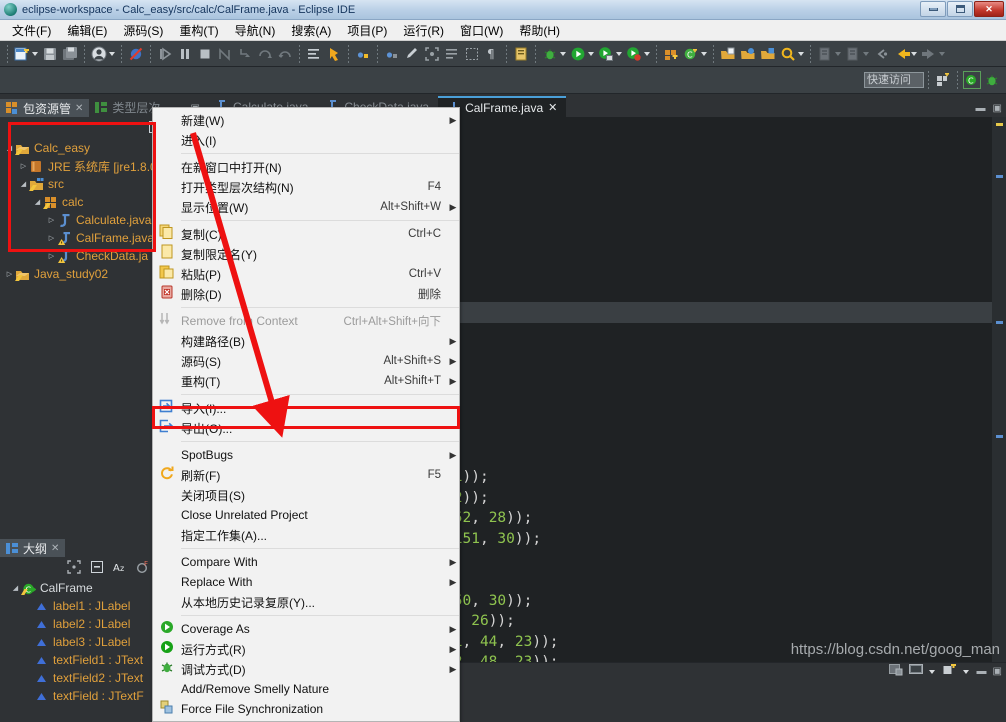 This screenshot has height=722, width=1006. Describe the element at coordinates (972, 80) in the screenshot. I see `perspective-java-icon: C` at that location.